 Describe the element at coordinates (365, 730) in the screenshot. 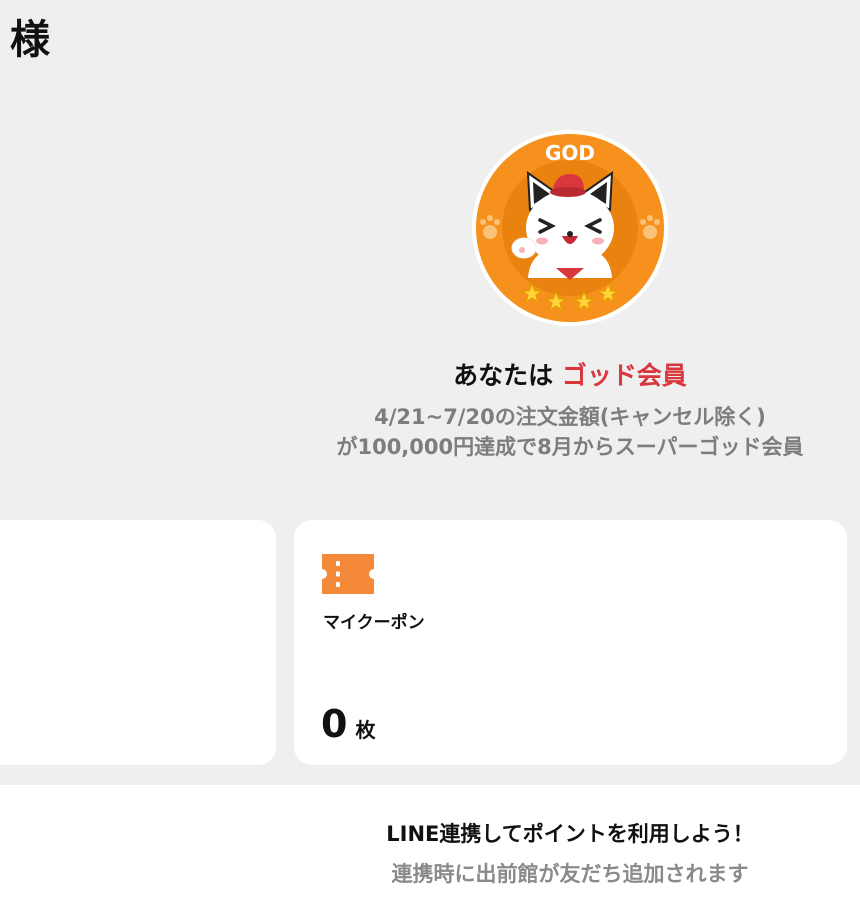

I see `coupon-count-unit: 枚` at that location.